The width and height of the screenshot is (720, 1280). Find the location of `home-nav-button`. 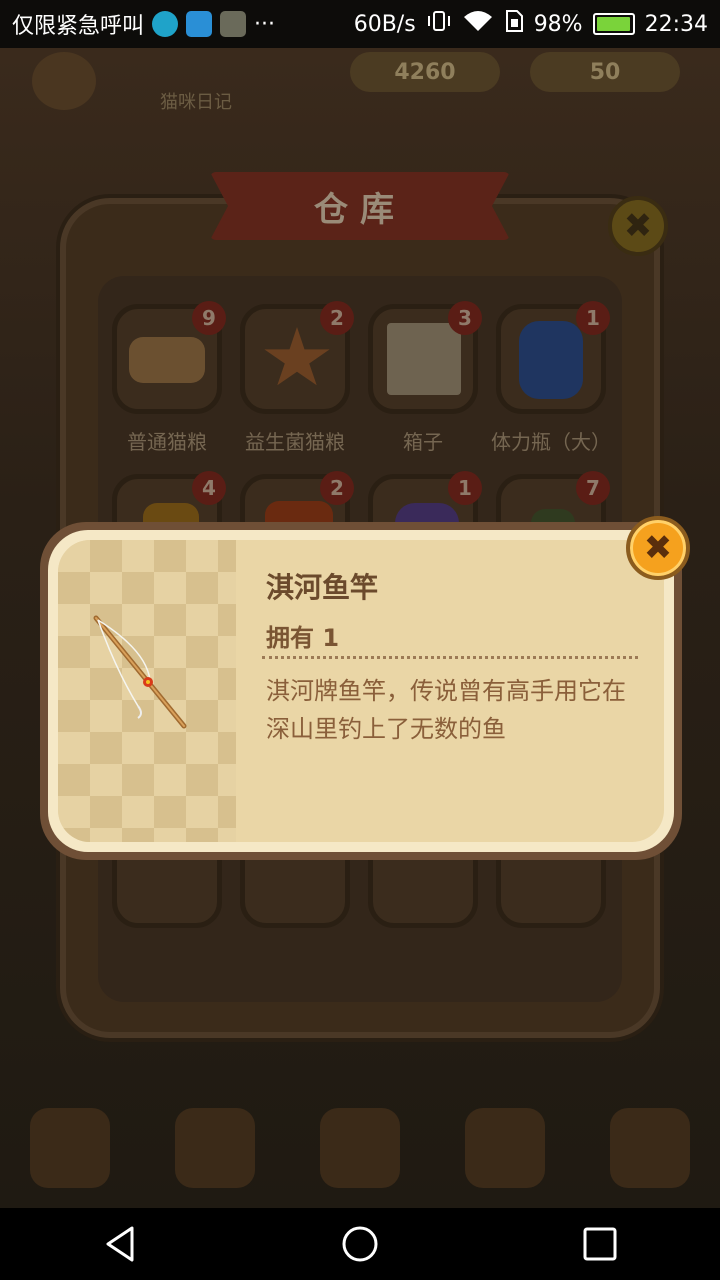

home-nav-button is located at coordinates (360, 1244).